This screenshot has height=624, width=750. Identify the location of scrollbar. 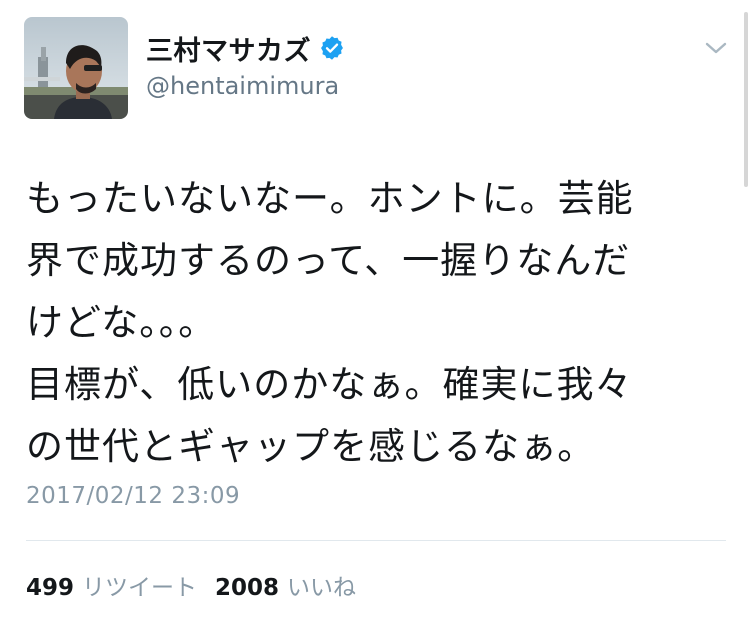
(746, 99).